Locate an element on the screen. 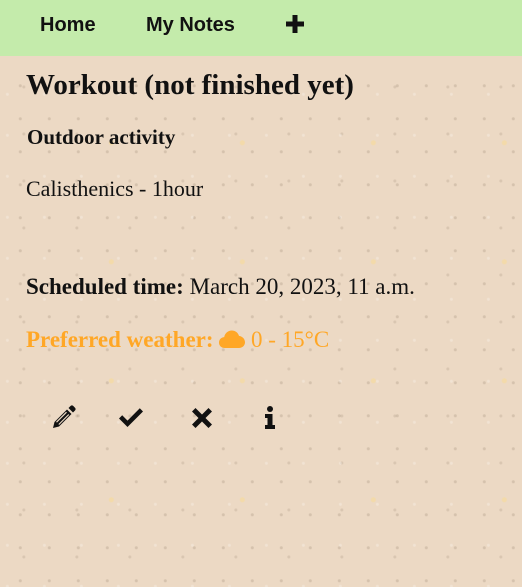  cloud-icon is located at coordinates (232, 339).